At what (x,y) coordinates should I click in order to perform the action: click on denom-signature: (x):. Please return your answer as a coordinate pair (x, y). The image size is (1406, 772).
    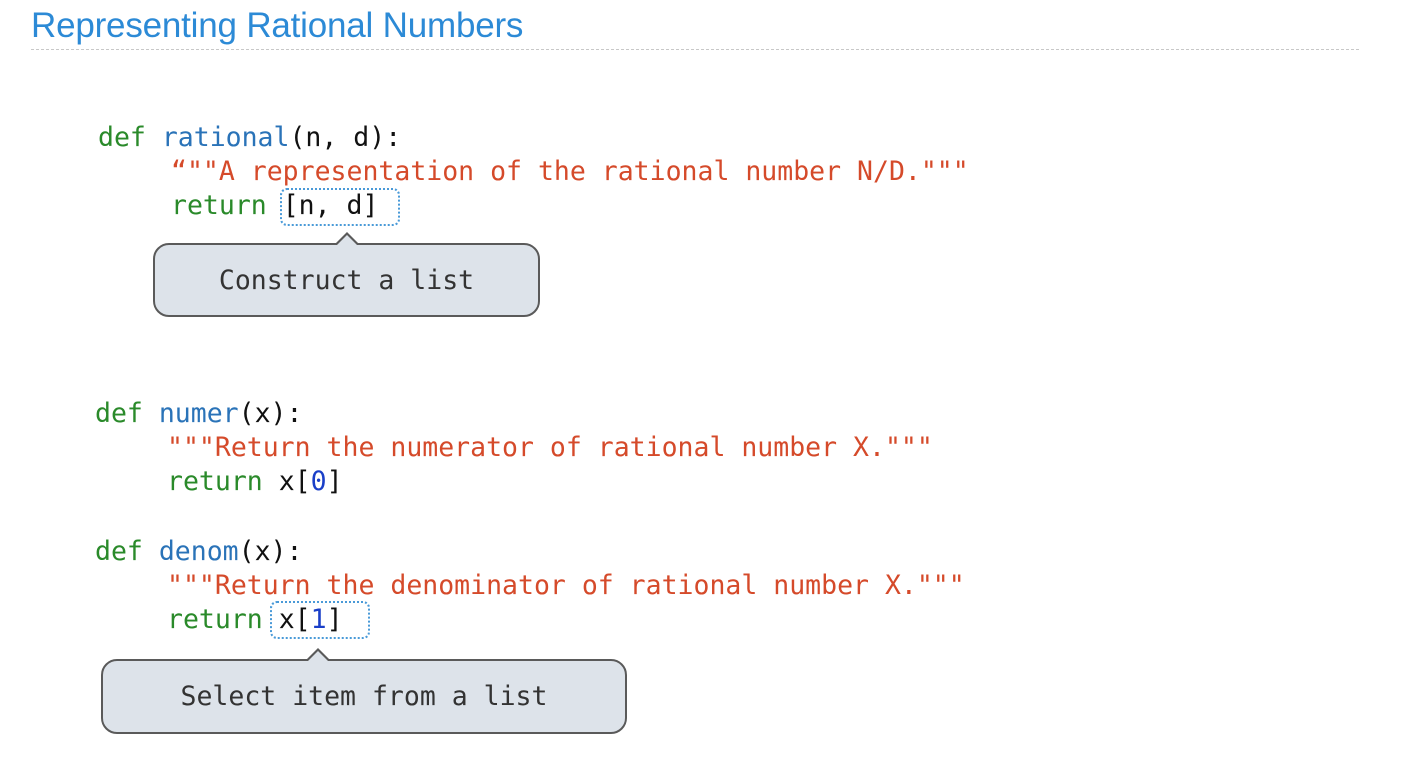
    Looking at the image, I should click on (270, 551).